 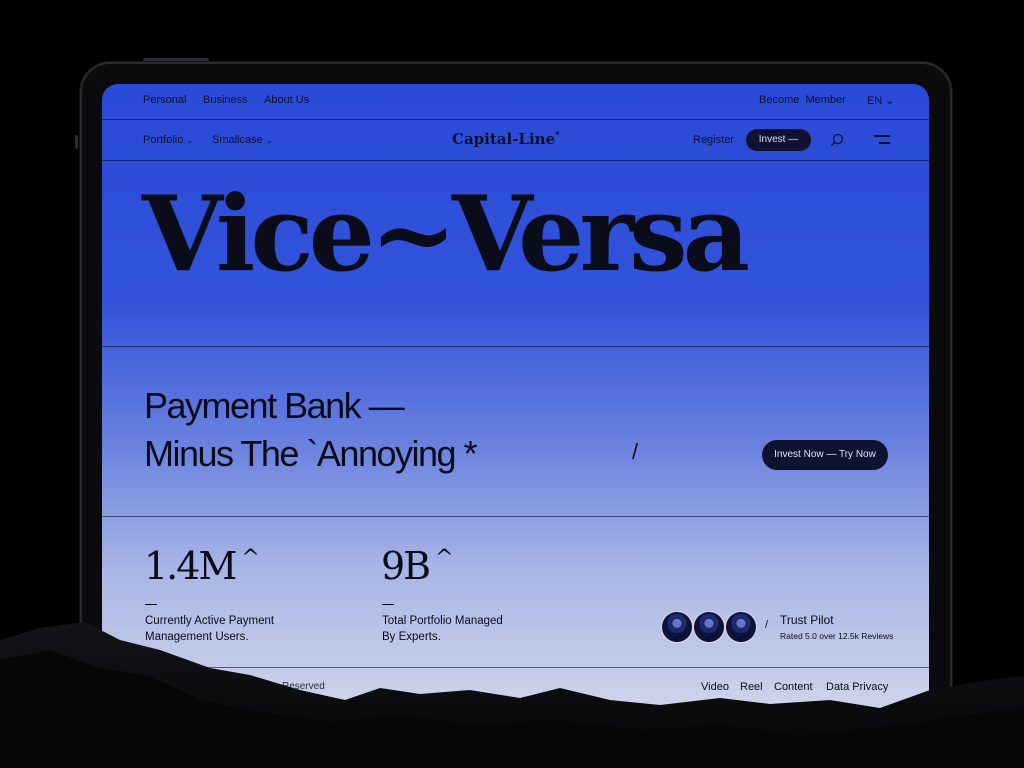 I want to click on portfolio-label: Portfolio, so click(x=163, y=140).